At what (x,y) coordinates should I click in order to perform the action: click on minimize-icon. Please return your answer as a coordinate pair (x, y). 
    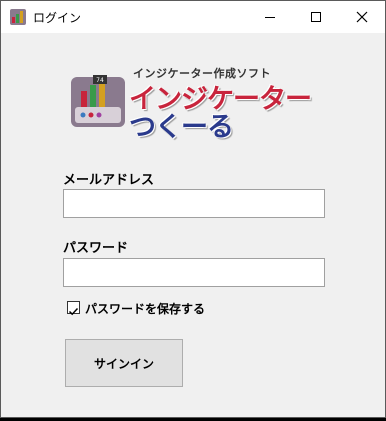
    Looking at the image, I should click on (270, 17).